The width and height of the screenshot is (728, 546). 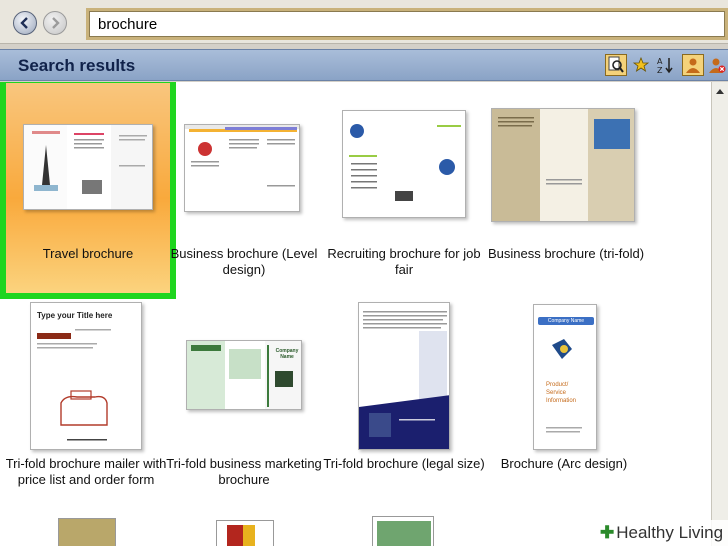 I want to click on chevron-up-icon, so click(x=720, y=91).